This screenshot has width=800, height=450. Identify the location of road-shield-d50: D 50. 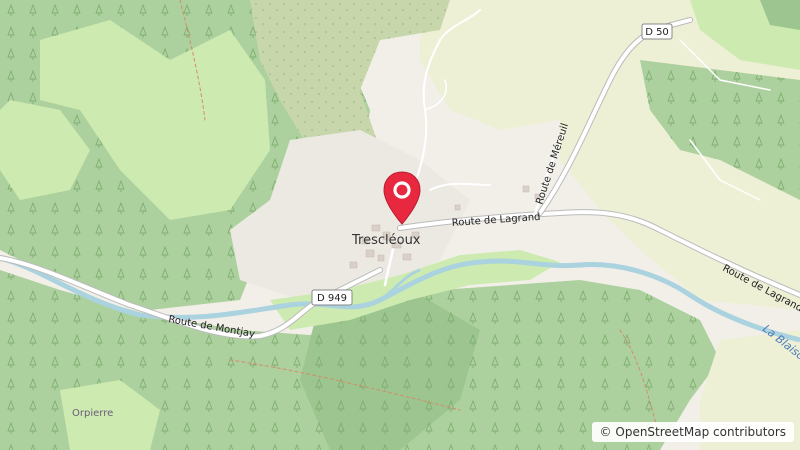
(657, 31).